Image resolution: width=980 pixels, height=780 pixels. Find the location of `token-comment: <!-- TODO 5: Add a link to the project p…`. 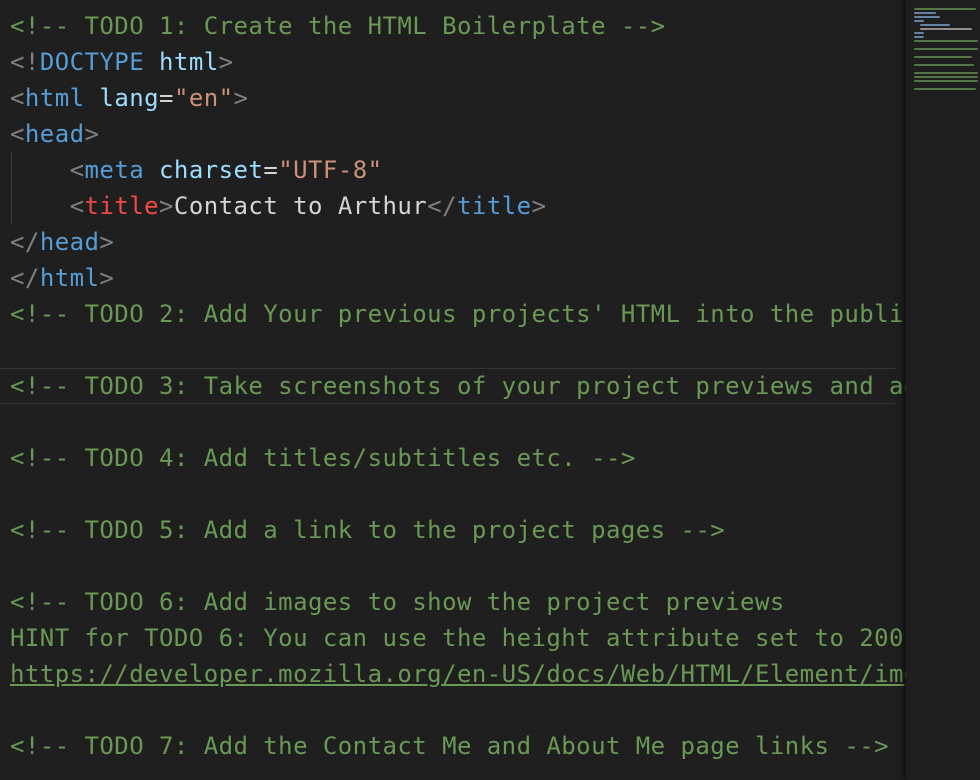

token-comment: <!-- TODO 5: Add a link to the project p… is located at coordinates (368, 530).